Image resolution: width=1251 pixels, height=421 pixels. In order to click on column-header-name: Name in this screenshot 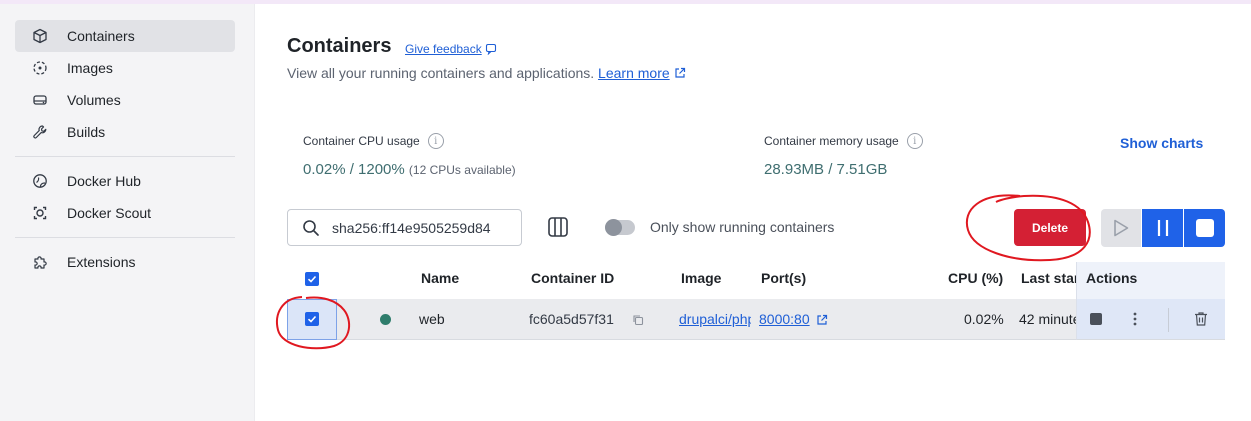, I will do `click(440, 278)`.